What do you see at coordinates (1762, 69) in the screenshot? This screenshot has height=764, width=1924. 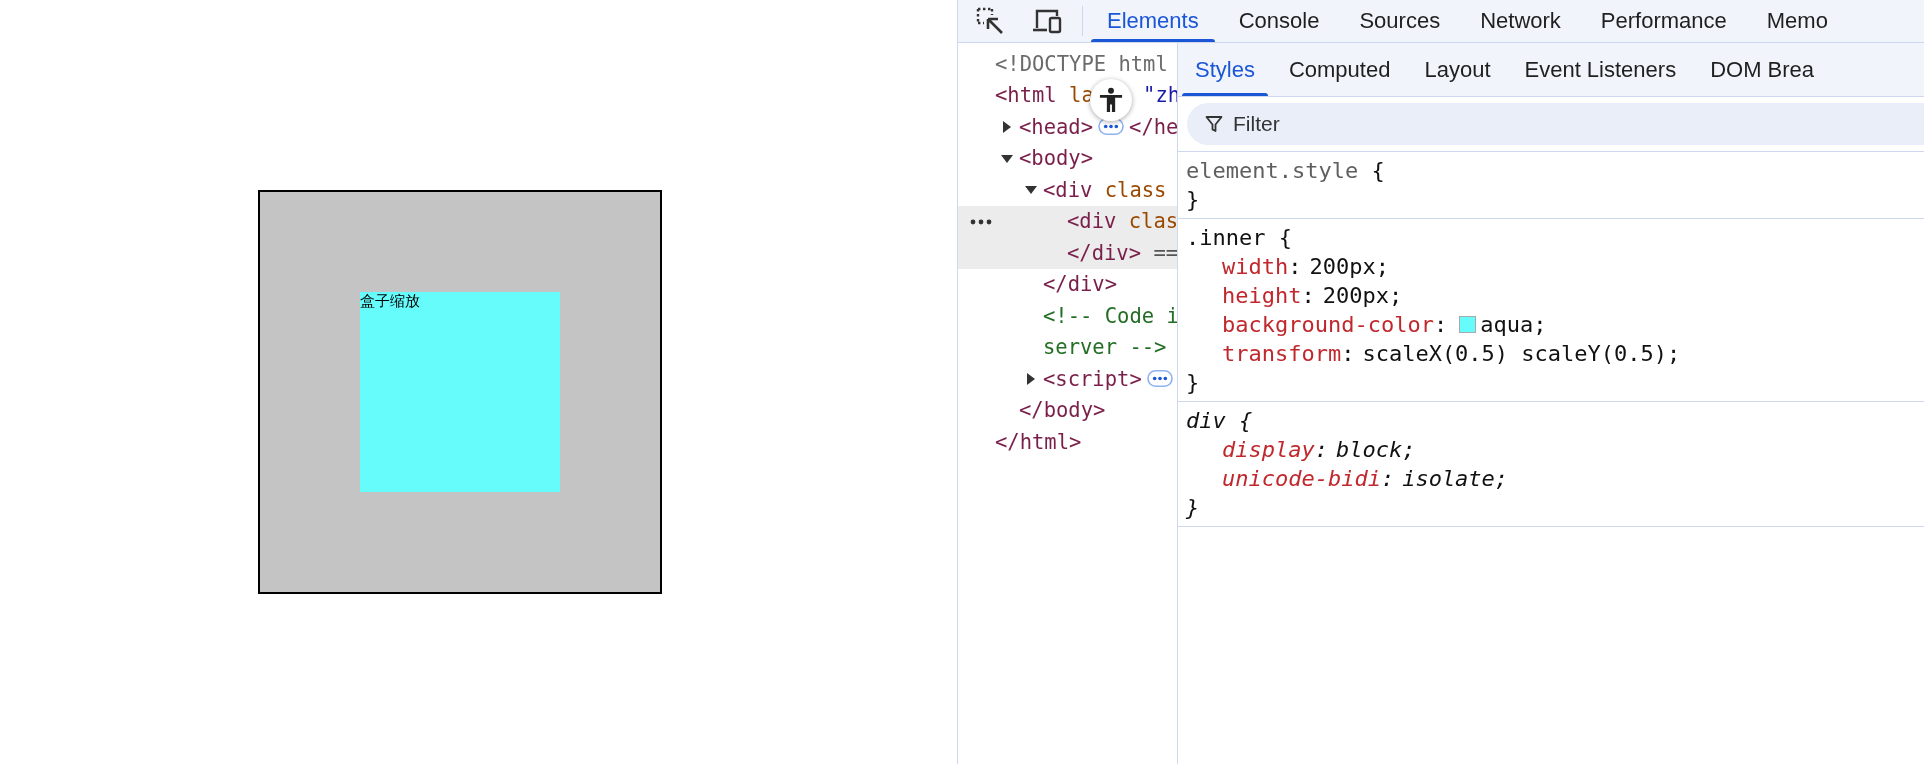 I see `styles-tab: DOM Brea` at bounding box center [1762, 69].